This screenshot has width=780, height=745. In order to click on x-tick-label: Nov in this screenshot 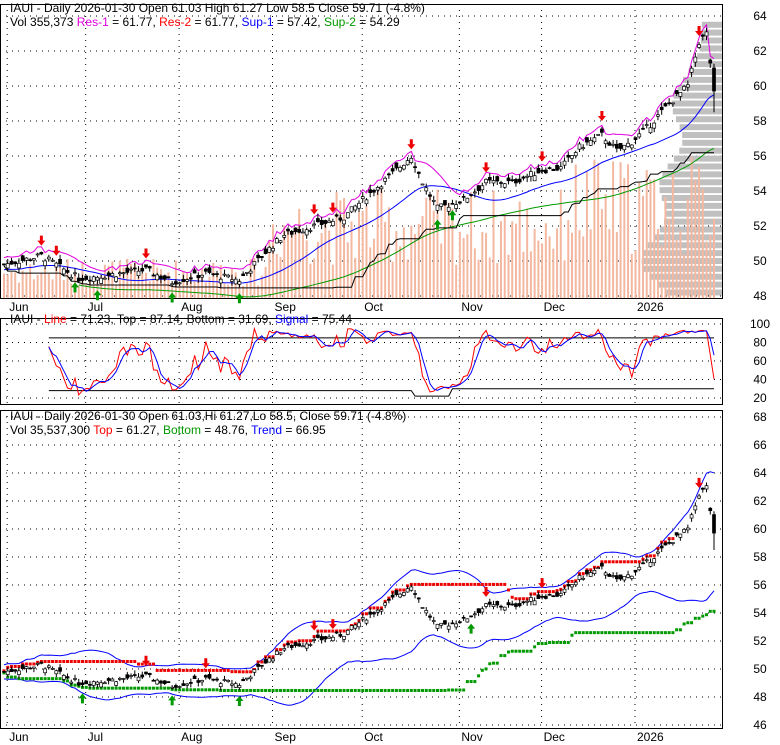, I will do `click(471, 307)`.